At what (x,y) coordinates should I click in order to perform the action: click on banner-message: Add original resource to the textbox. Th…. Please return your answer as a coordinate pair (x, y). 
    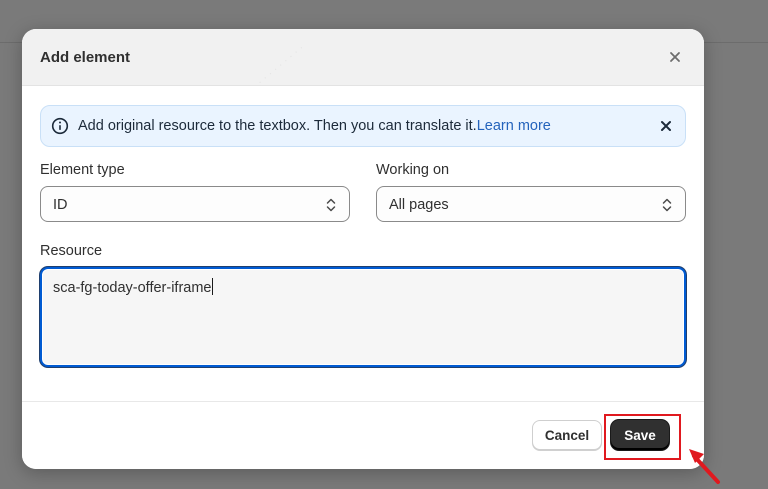
    Looking at the image, I should click on (314, 126).